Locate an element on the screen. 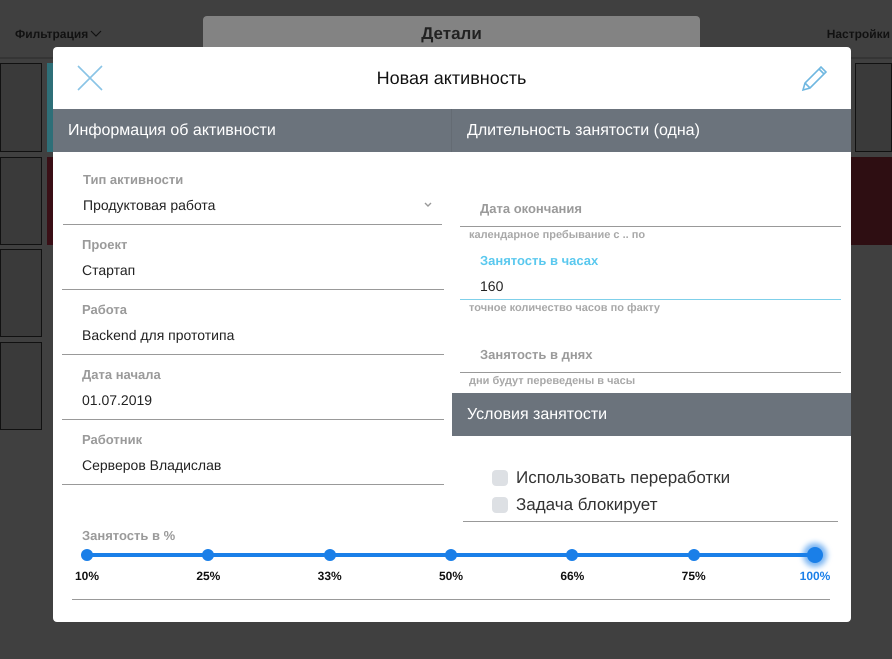 This screenshot has height=659, width=892. stop-label: 10% is located at coordinates (87, 576).